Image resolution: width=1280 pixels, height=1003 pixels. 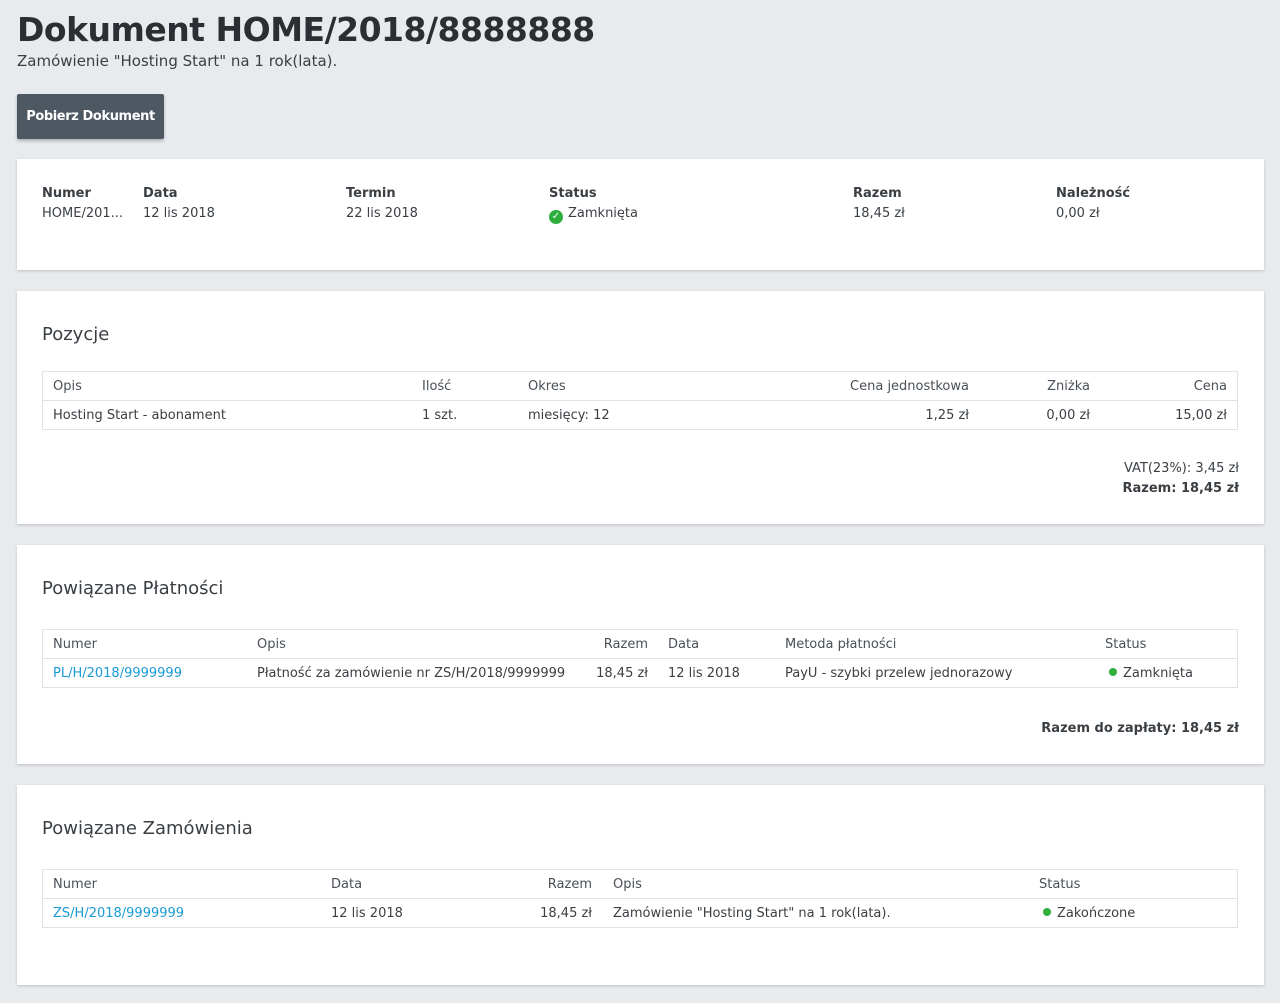 What do you see at coordinates (899, 673) in the screenshot?
I see `cell-metoda: PayU - szybki przelew jednorazowy` at bounding box center [899, 673].